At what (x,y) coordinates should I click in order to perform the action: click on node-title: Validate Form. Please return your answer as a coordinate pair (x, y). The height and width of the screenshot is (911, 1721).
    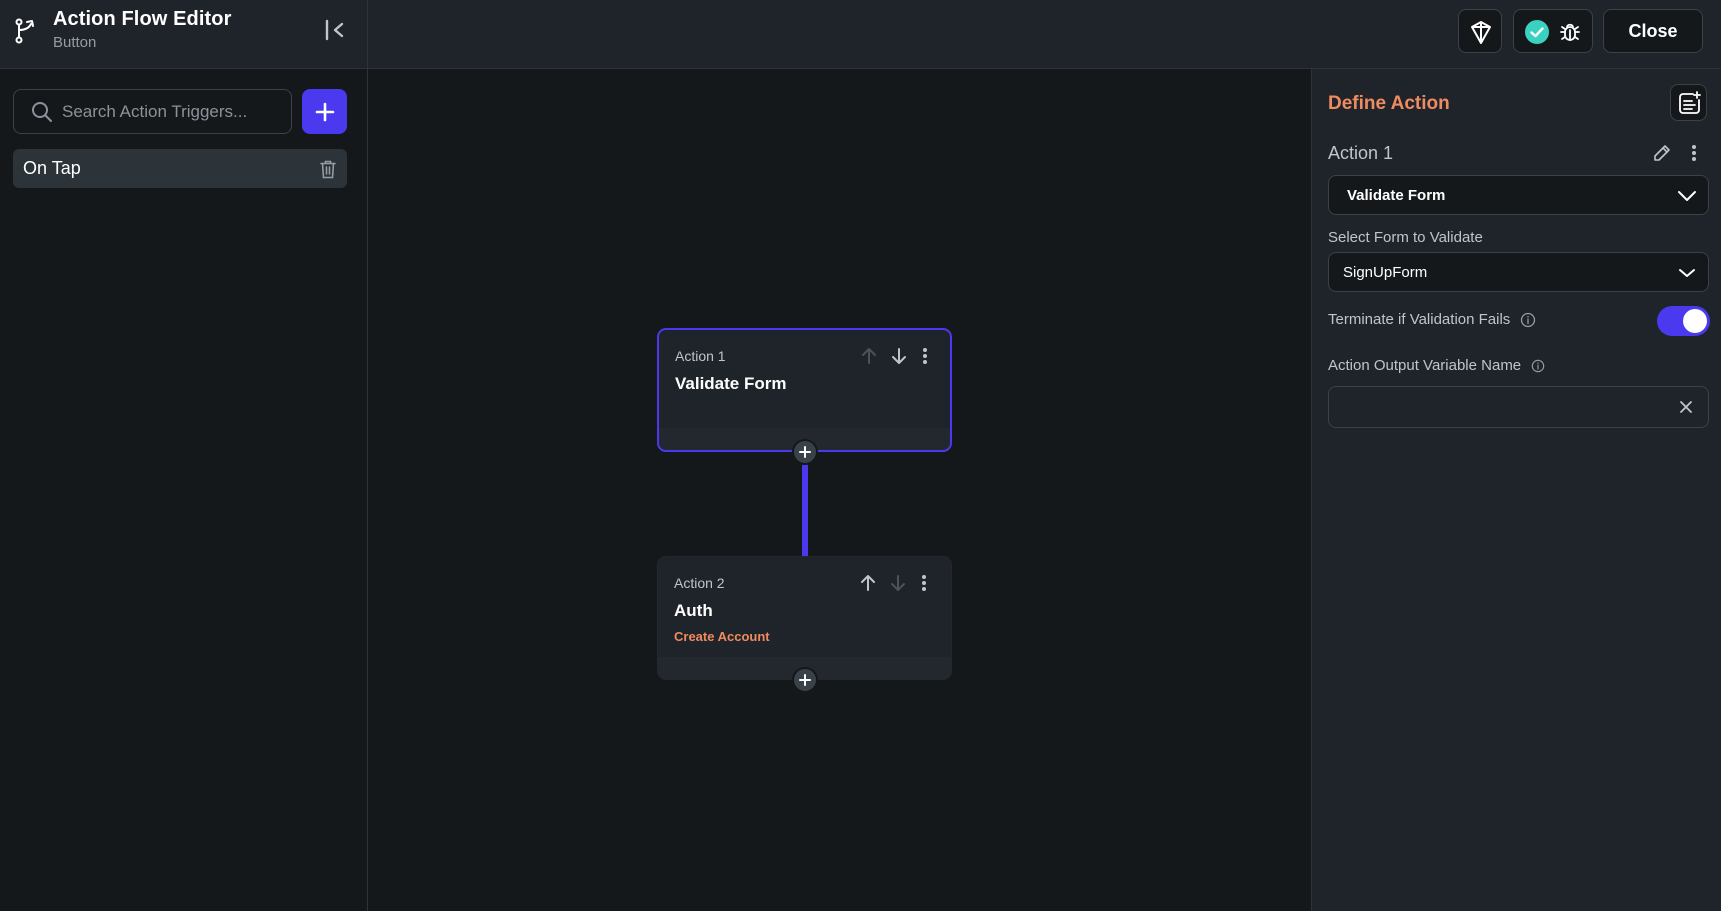
    Looking at the image, I should click on (731, 383).